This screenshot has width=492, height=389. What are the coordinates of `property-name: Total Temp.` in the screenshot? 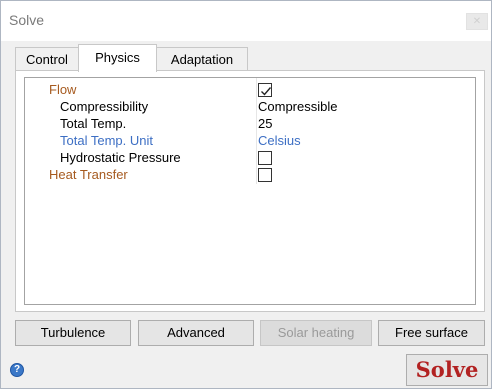 It's located at (93, 123).